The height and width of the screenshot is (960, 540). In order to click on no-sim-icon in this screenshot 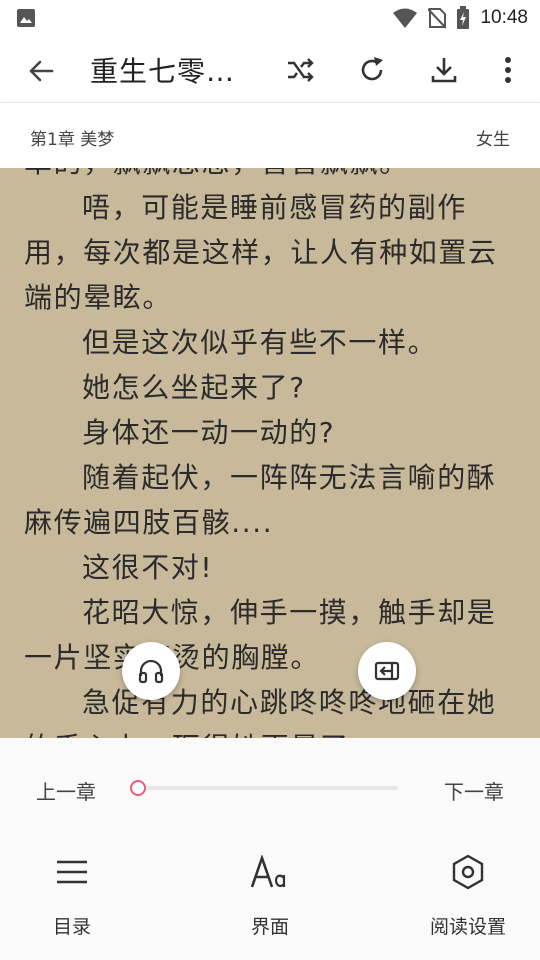, I will do `click(437, 18)`.